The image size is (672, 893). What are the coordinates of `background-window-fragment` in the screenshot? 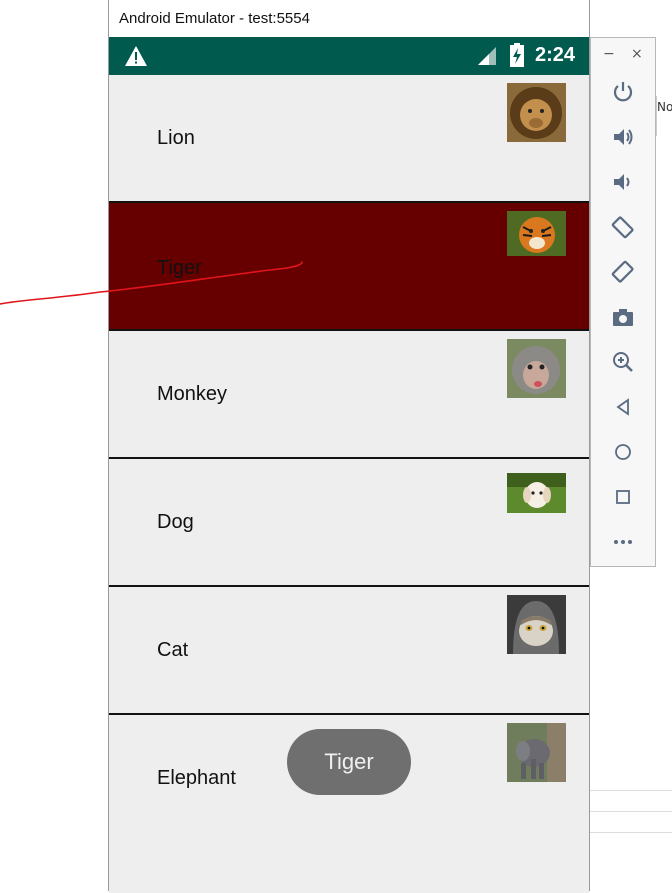 It's located at (628, 4).